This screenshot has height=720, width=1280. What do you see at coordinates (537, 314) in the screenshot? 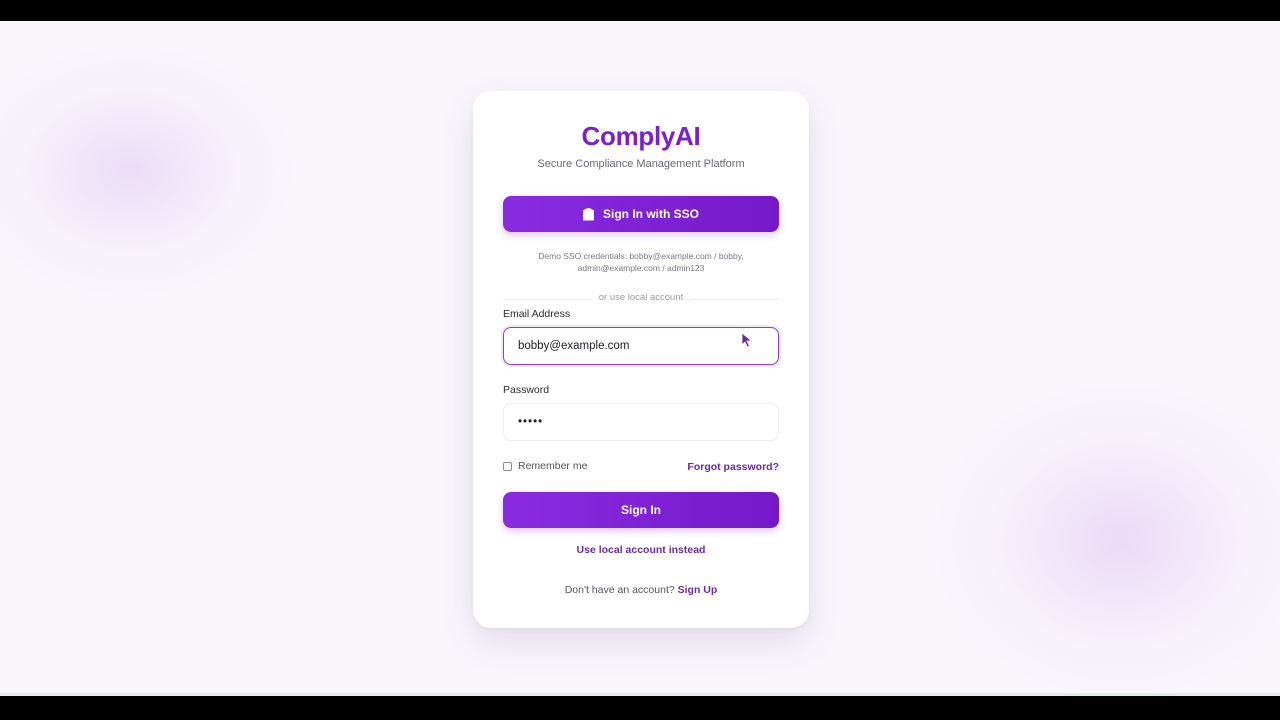
I see `email-label: Email Address` at bounding box center [537, 314].